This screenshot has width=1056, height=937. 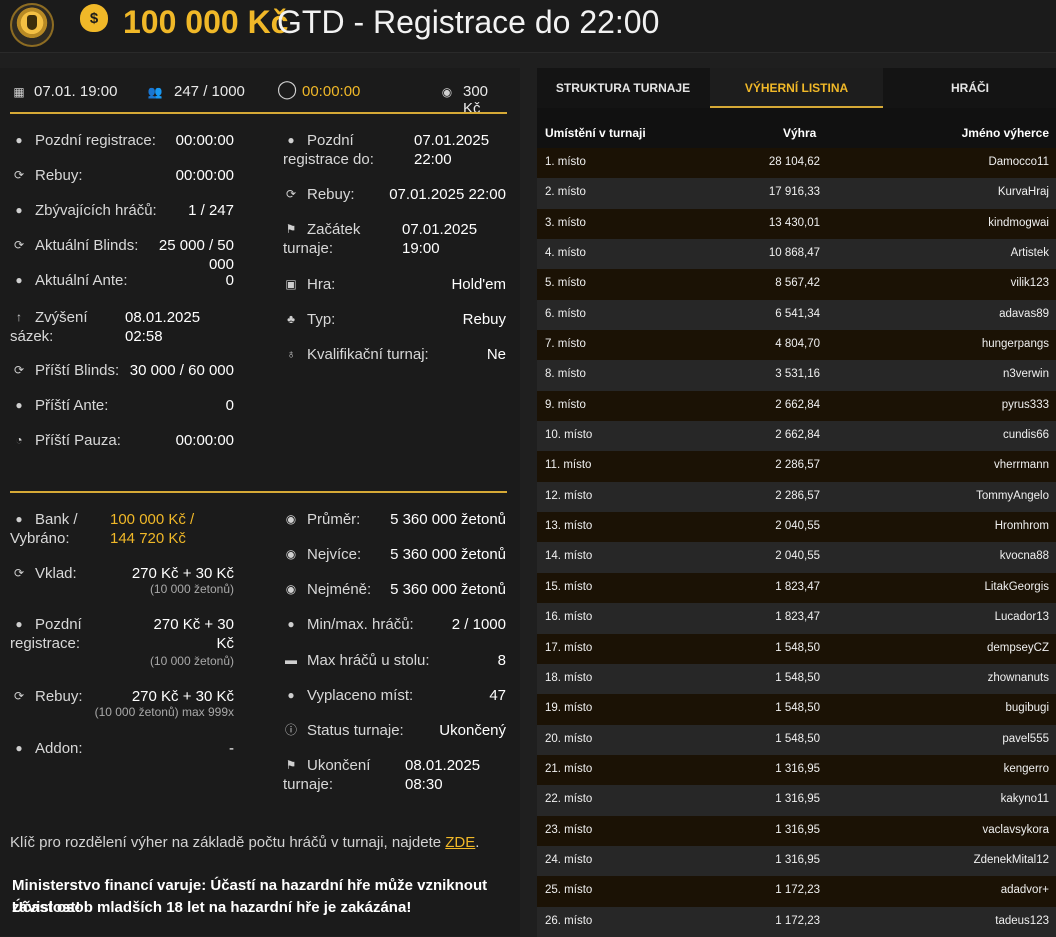 I want to click on next-blinds-label: Příští Blinds:, so click(x=77, y=370).